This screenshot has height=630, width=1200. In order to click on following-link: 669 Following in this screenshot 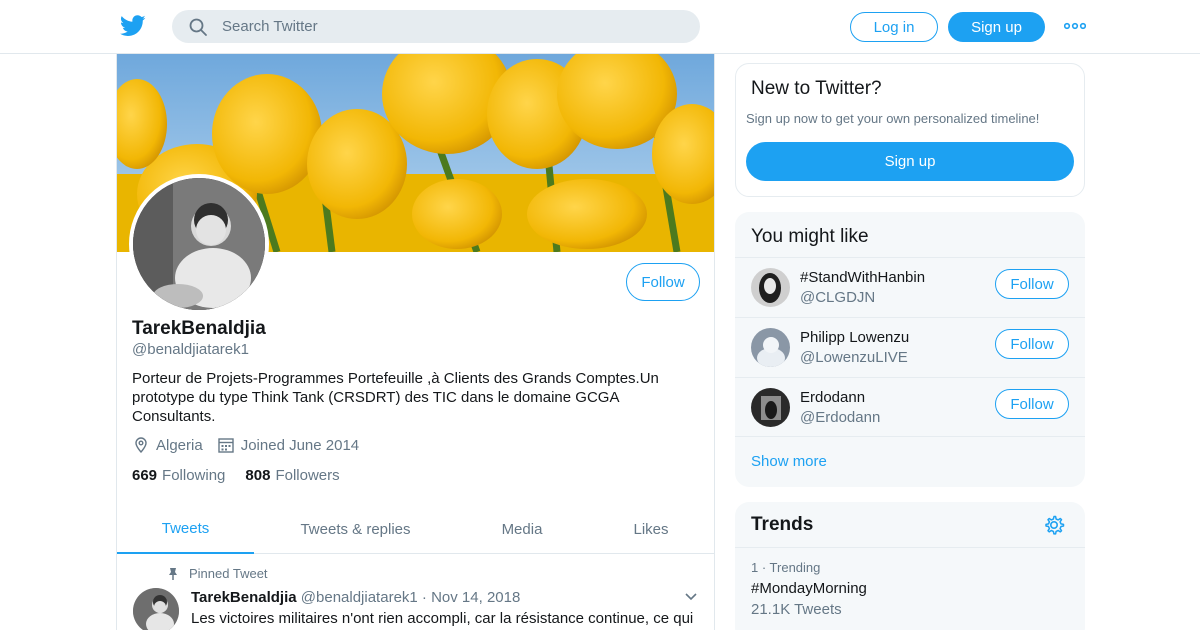, I will do `click(178, 475)`.